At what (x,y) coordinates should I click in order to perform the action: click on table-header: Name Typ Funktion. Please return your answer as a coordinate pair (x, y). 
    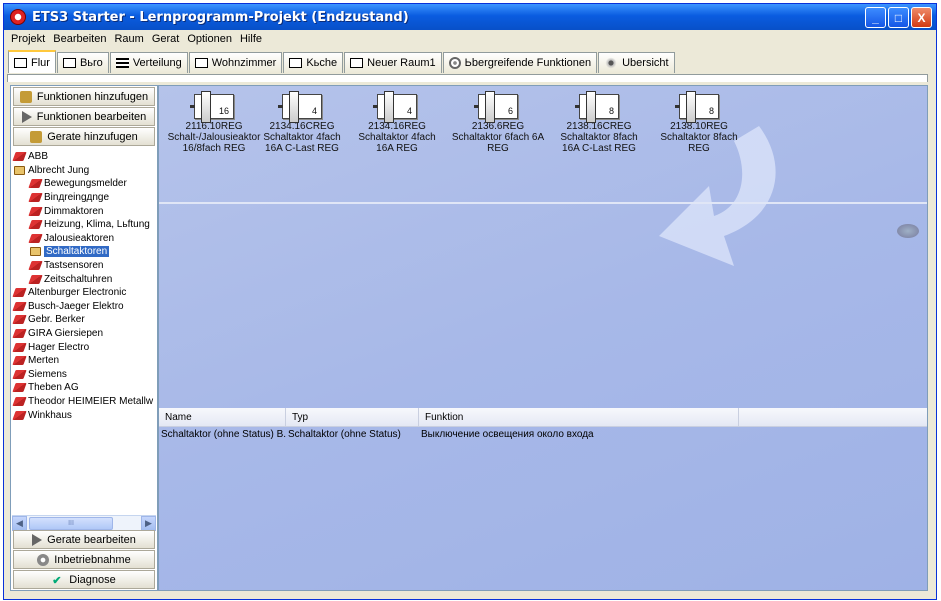
    Looking at the image, I should click on (543, 417).